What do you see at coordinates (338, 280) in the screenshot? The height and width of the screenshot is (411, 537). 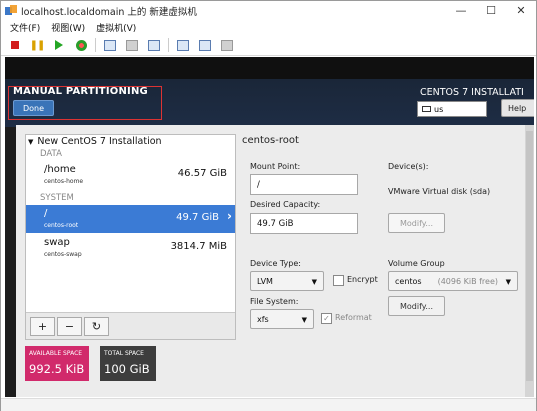 I see `encrypt-checkbox` at bounding box center [338, 280].